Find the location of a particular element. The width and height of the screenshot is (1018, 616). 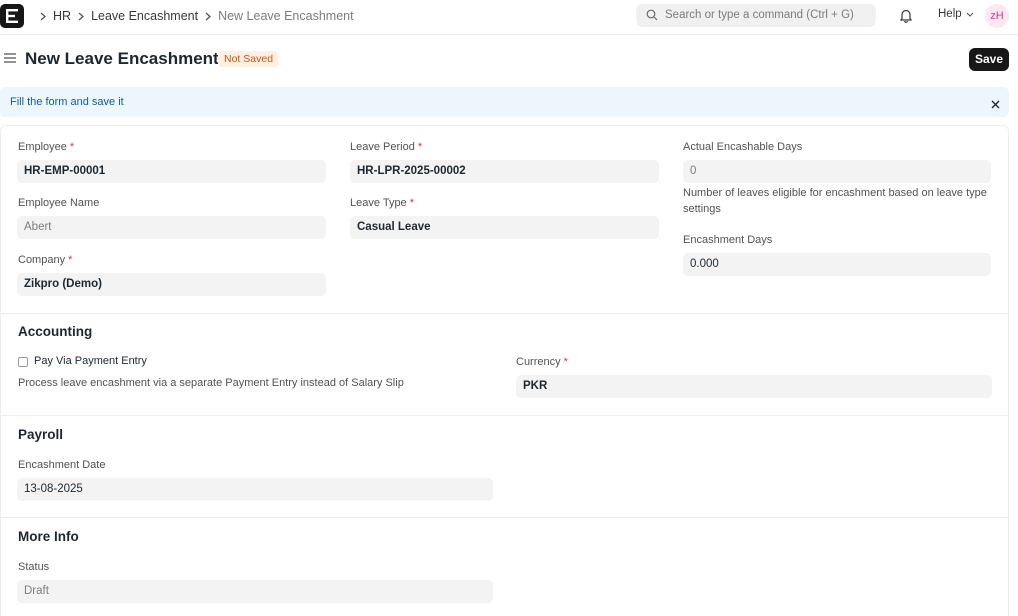

encashment-date-field: 13-08-2025 is located at coordinates (255, 489).